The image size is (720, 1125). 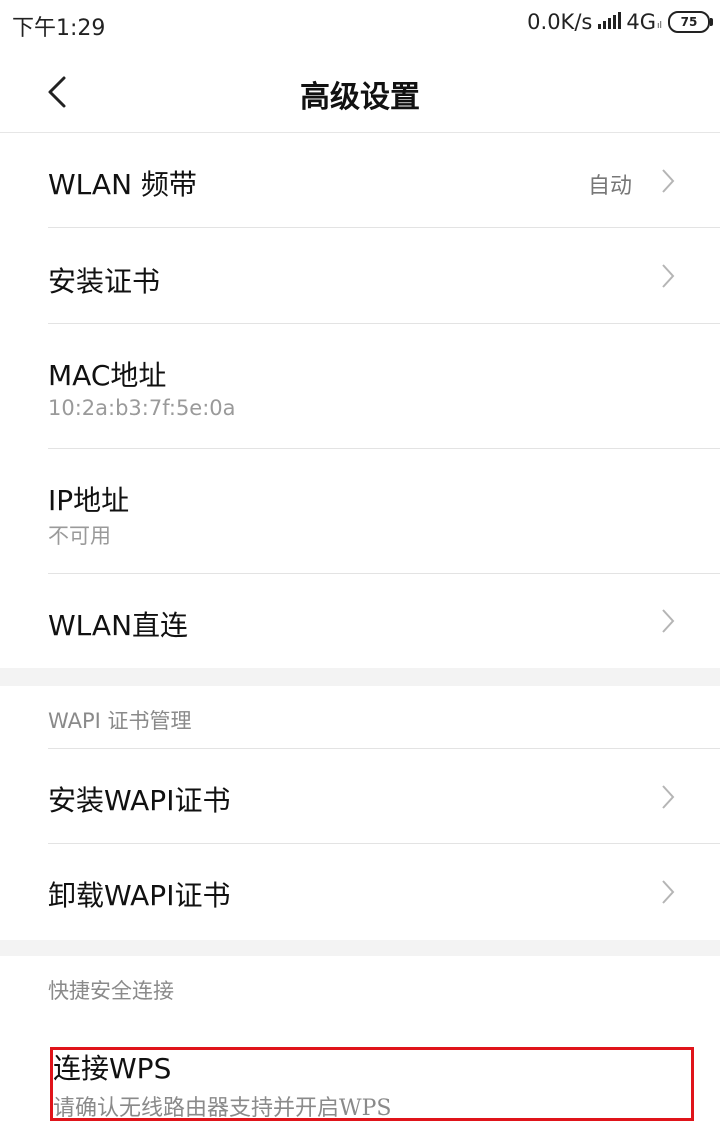 I want to click on section-header-wapi: WAPI 证书管理, so click(x=120, y=721).